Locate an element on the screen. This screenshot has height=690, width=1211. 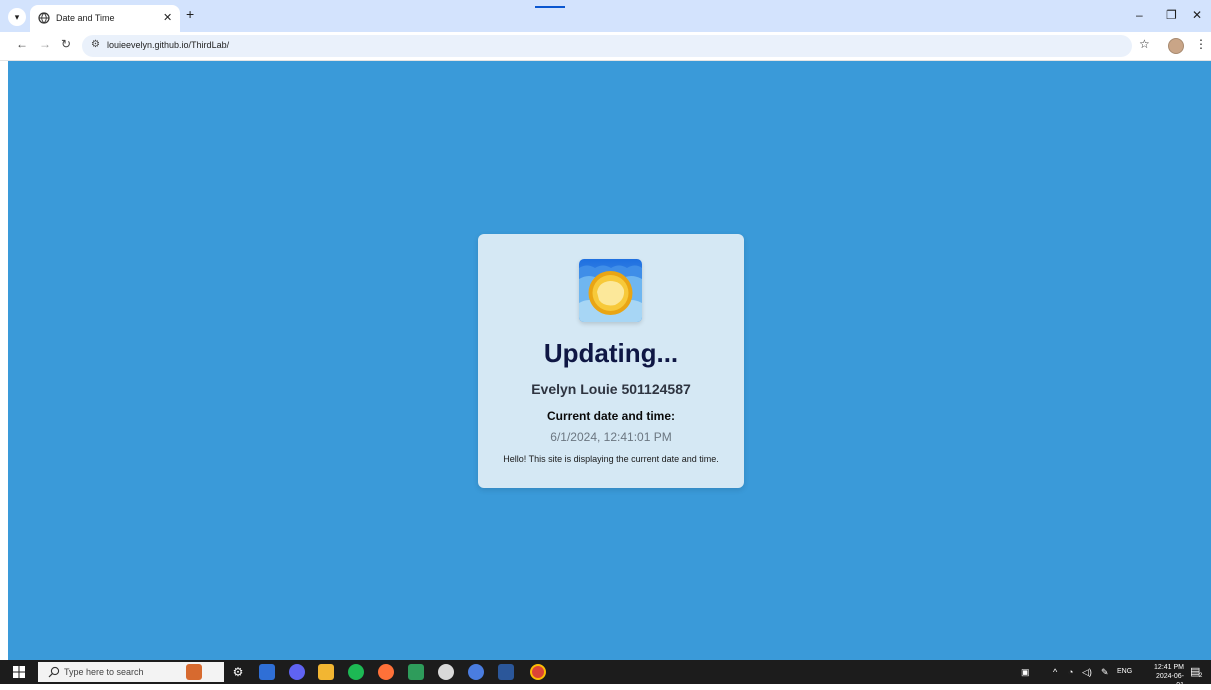
pen-icon: ✎ is located at coordinates (1105, 672).